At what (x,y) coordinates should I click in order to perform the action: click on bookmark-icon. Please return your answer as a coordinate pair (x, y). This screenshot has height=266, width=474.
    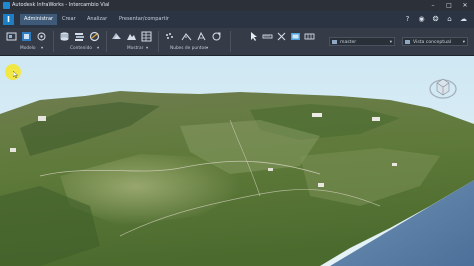
    Looking at the image, I should click on (295, 36).